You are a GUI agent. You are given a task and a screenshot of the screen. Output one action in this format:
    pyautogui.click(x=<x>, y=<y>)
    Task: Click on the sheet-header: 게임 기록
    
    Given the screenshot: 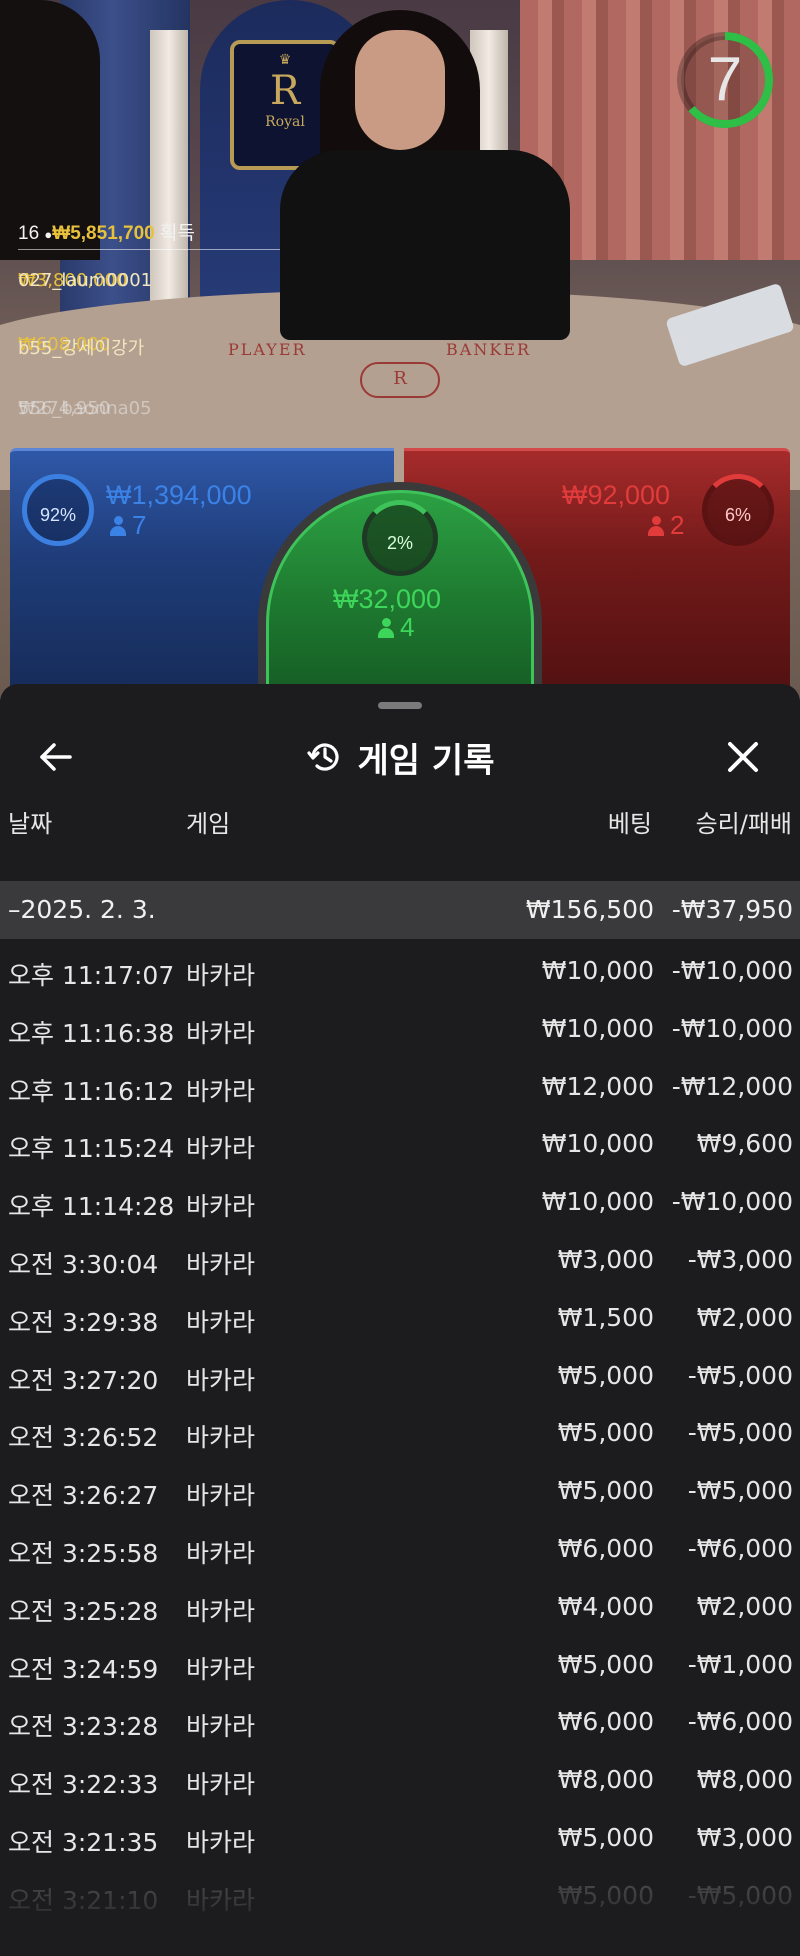 What is the action you would take?
    pyautogui.click(x=400, y=759)
    